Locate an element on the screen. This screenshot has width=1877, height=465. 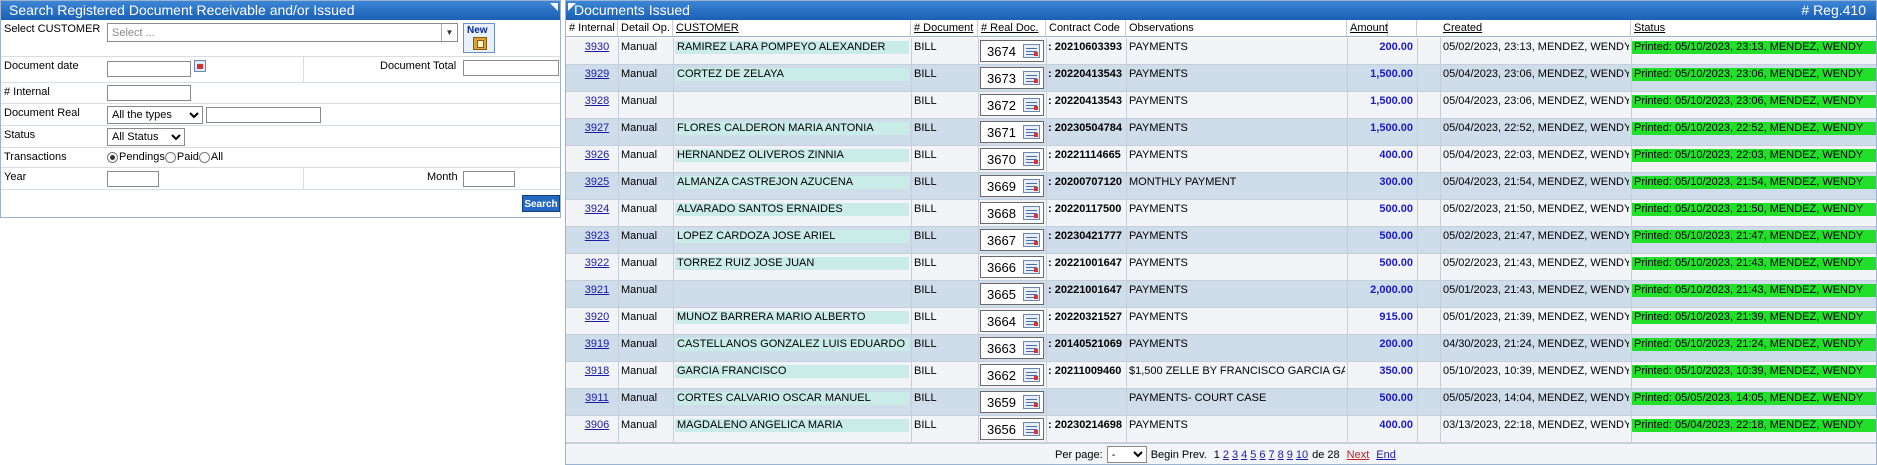
real-doc-box: 3668 is located at coordinates (1012, 213).